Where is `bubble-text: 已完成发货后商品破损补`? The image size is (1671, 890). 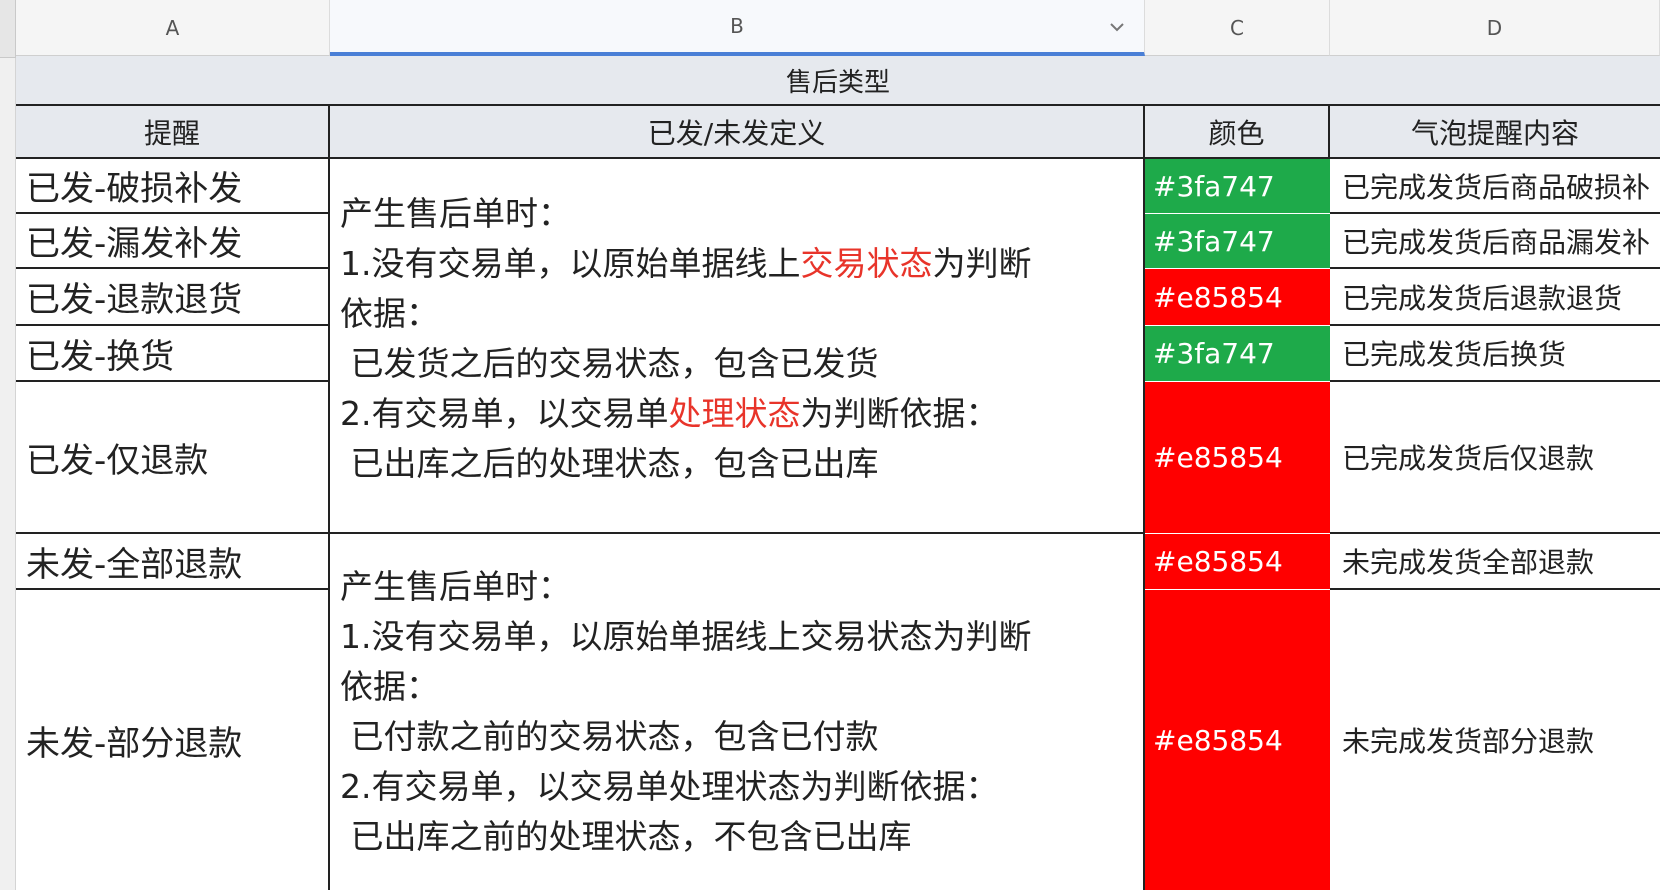
bubble-text: 已完成发货后商品破损补 is located at coordinates (1496, 187).